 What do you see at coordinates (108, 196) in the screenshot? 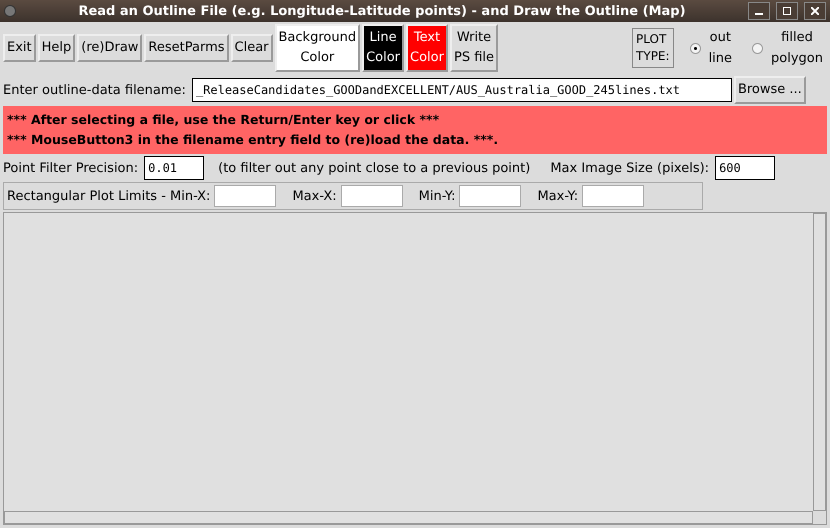
I see `limits-label: Rectangular Plot Limits - Min-X:` at bounding box center [108, 196].